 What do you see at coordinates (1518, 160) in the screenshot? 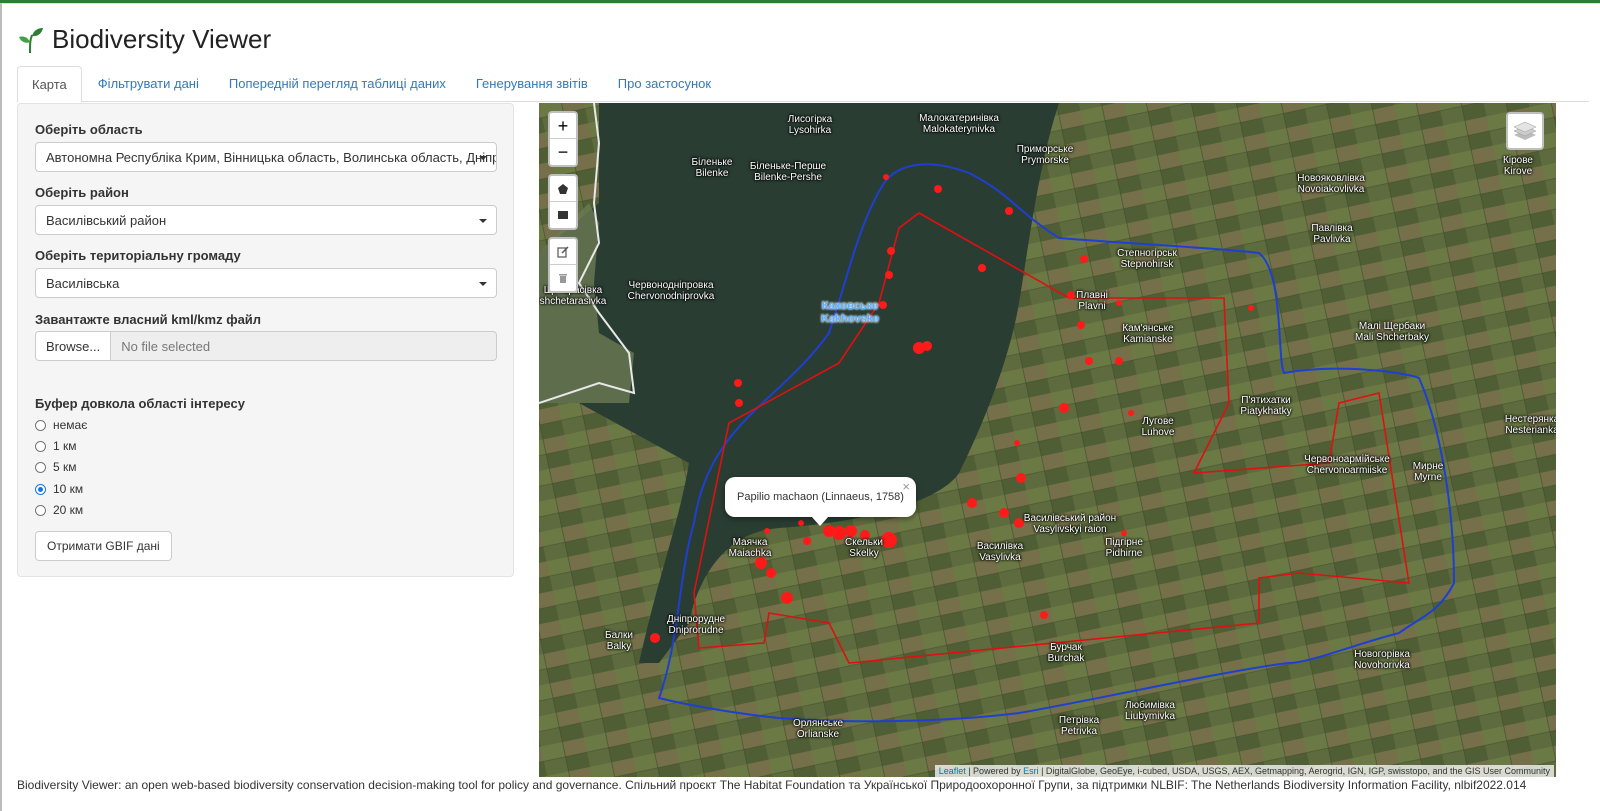
I see `place-name-uk: Кірове` at bounding box center [1518, 160].